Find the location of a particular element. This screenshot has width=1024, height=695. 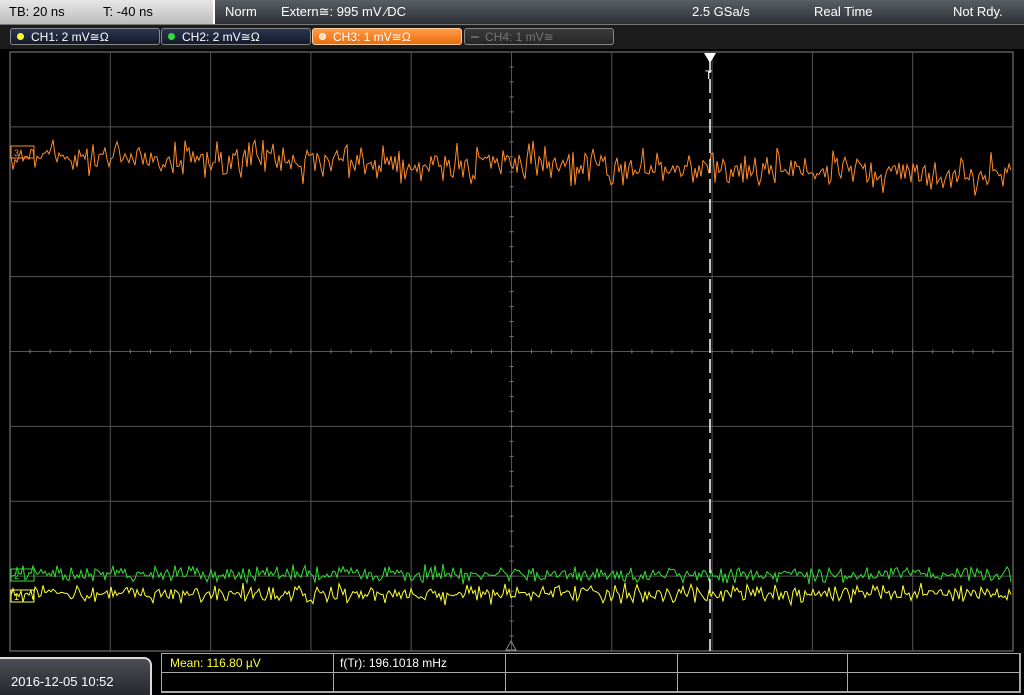

channel-tab-ch3: CH3: 1 mV≅Ω is located at coordinates (387, 36).